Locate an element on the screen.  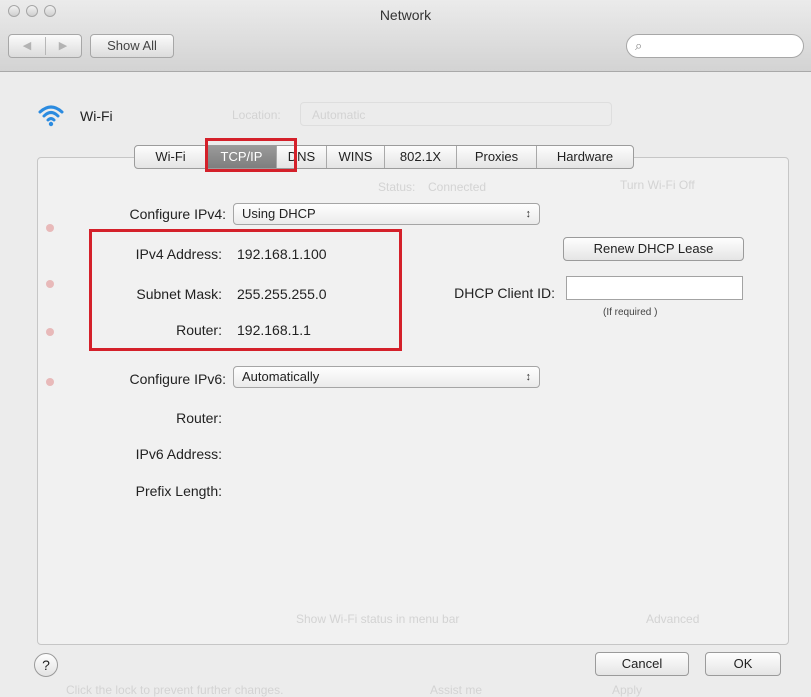
cancel-button: Cancel is located at coordinates (642, 664).